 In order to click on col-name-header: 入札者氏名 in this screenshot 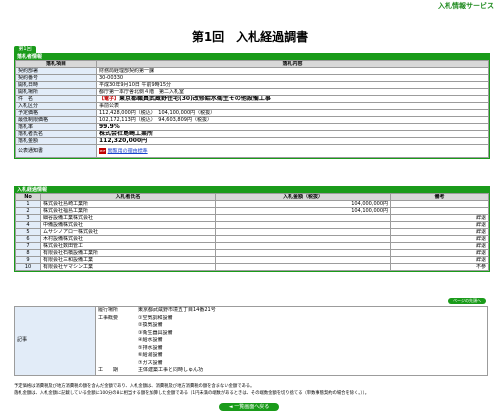, I will do `click(128, 197)`.